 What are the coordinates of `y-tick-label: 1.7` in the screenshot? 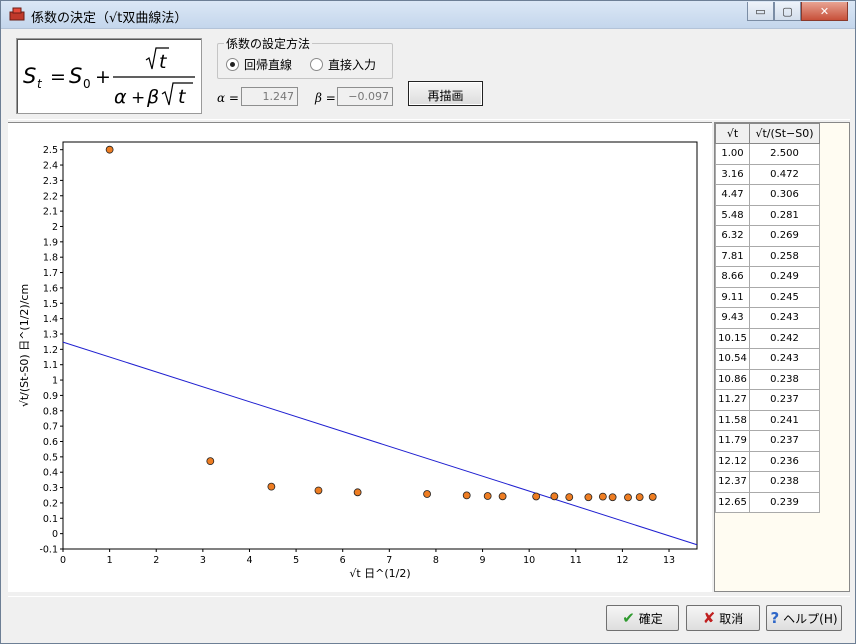 It's located at (50, 273).